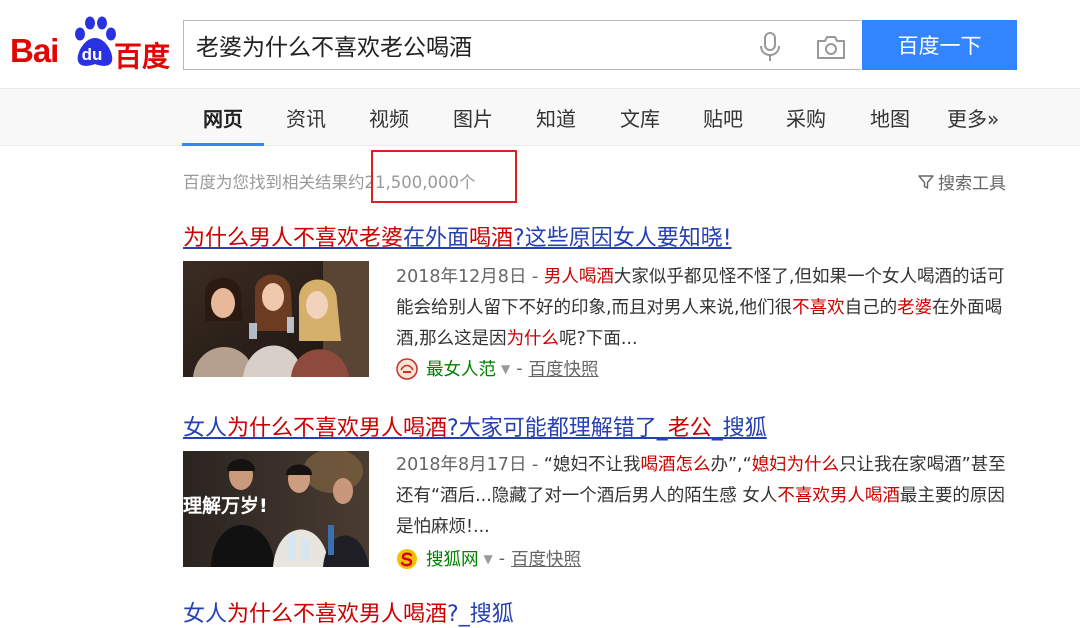  I want to click on logo-text-cn: 百度, so click(142, 56).